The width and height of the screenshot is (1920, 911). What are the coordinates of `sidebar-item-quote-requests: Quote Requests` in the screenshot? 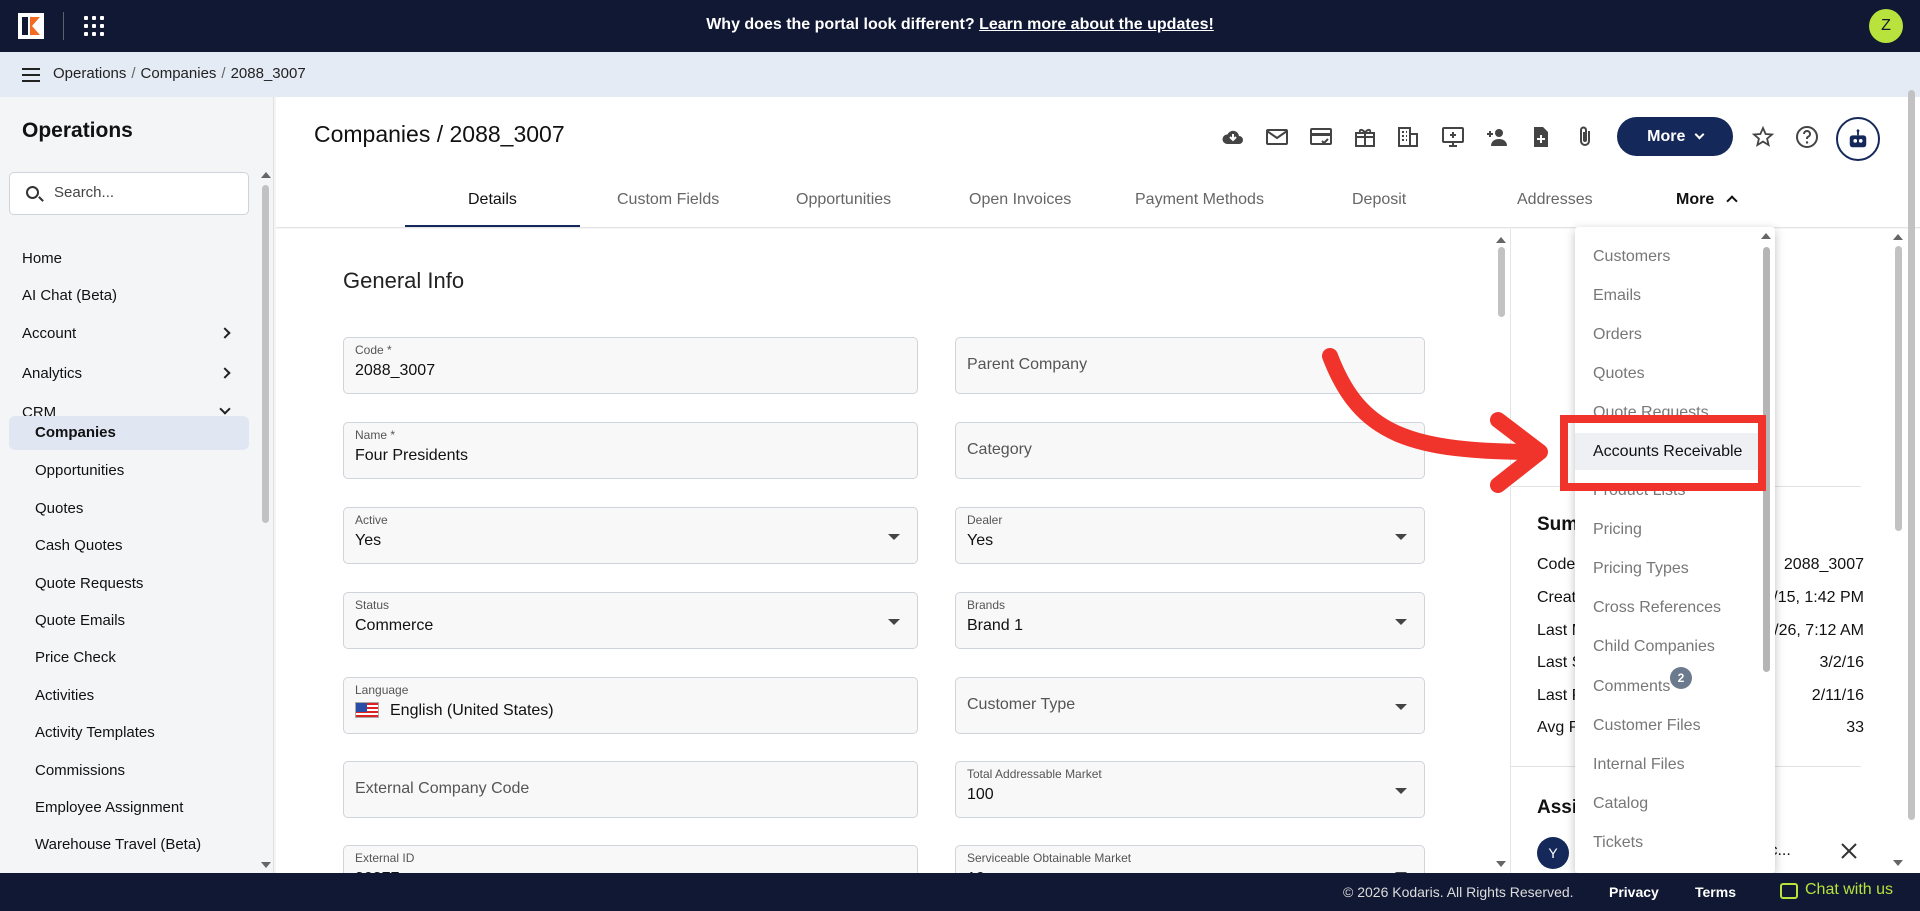 It's located at (129, 583).